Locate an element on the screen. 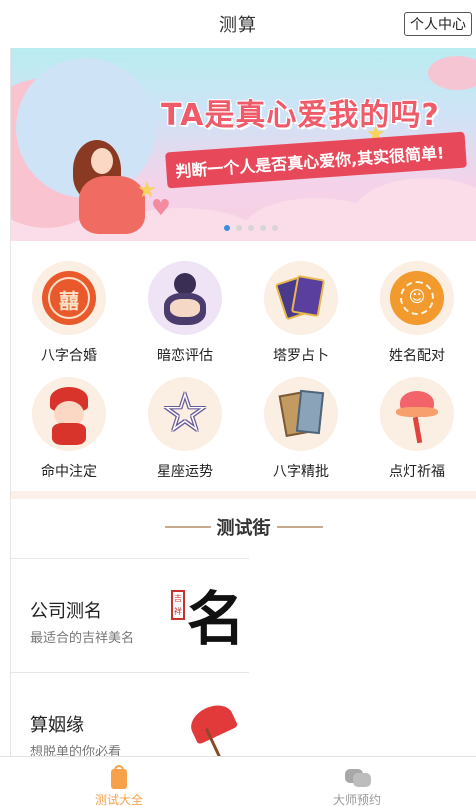 The image size is (476, 806). girl-face is located at coordinates (102, 161).